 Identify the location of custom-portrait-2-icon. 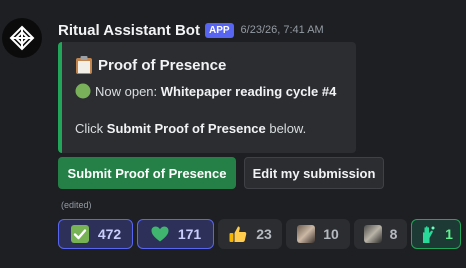
(372, 234).